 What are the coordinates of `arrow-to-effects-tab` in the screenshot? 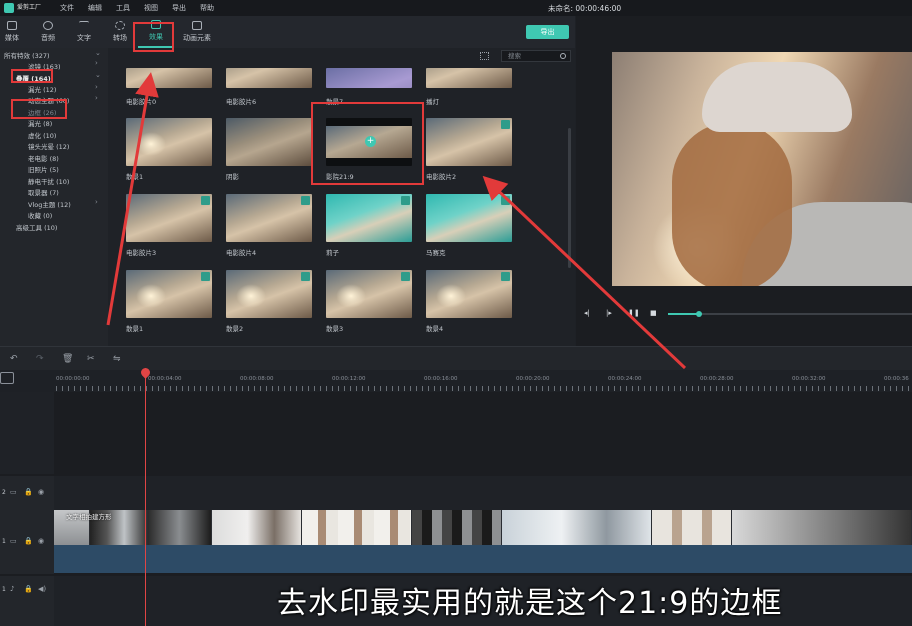 It's located at (132, 199).